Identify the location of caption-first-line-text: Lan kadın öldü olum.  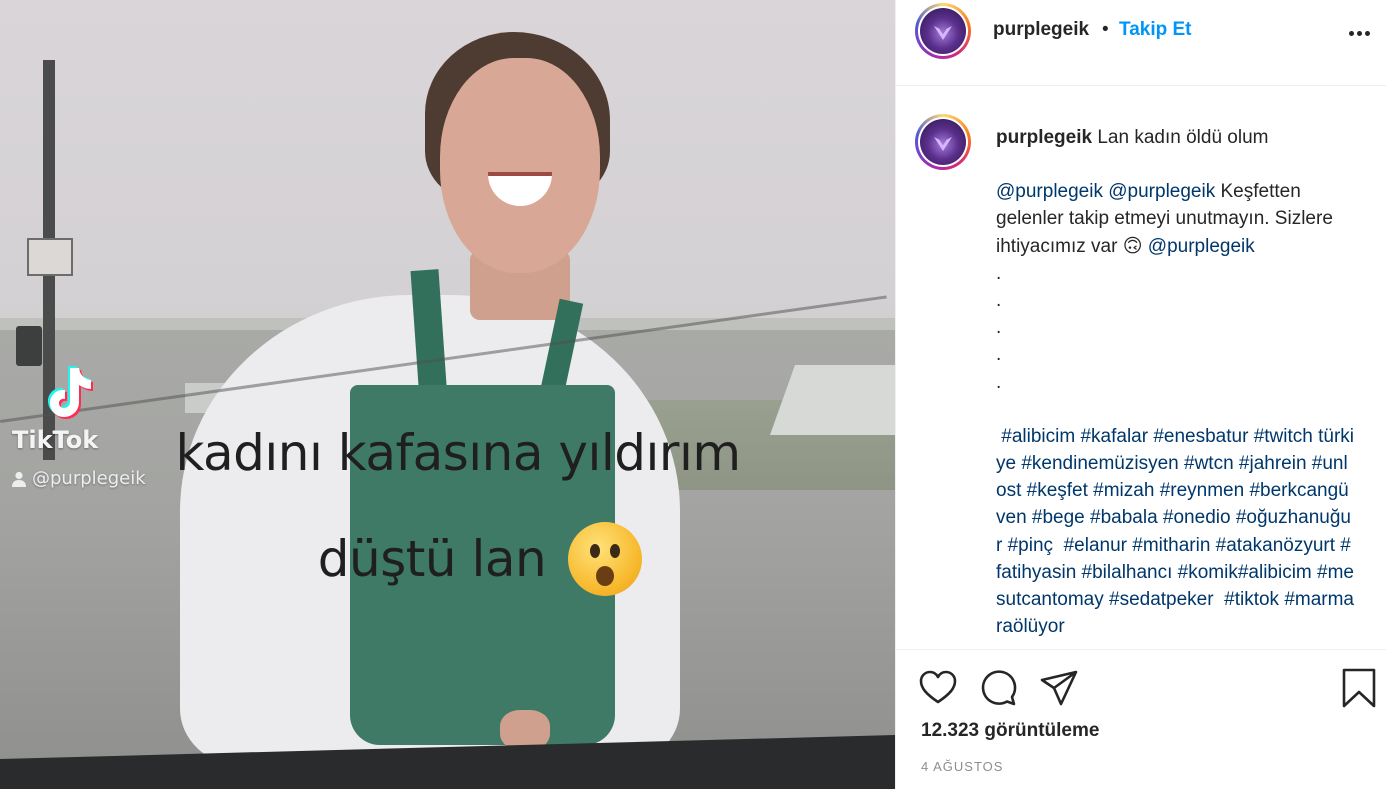
(1183, 137).